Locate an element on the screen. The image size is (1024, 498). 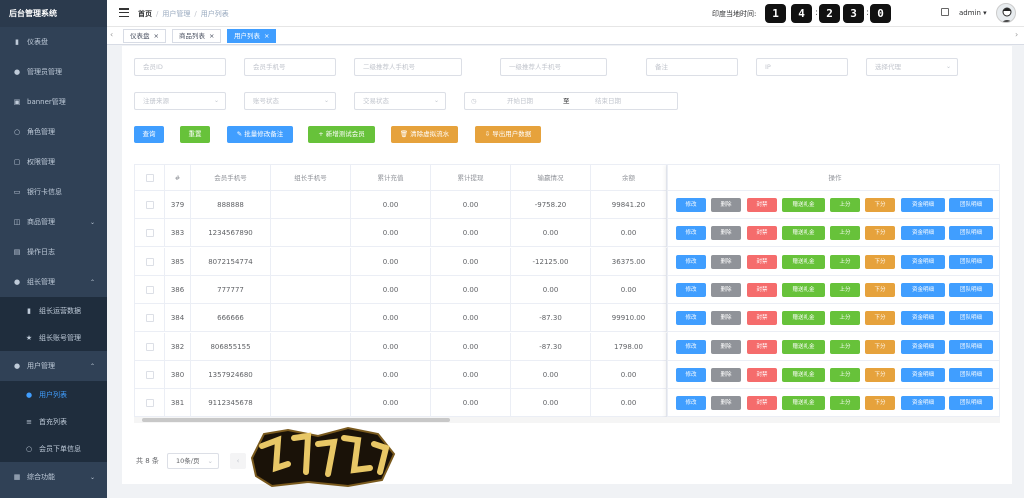
sidebar-item-6: ◫ 商品管理 ⌄ is located at coordinates (53, 222).